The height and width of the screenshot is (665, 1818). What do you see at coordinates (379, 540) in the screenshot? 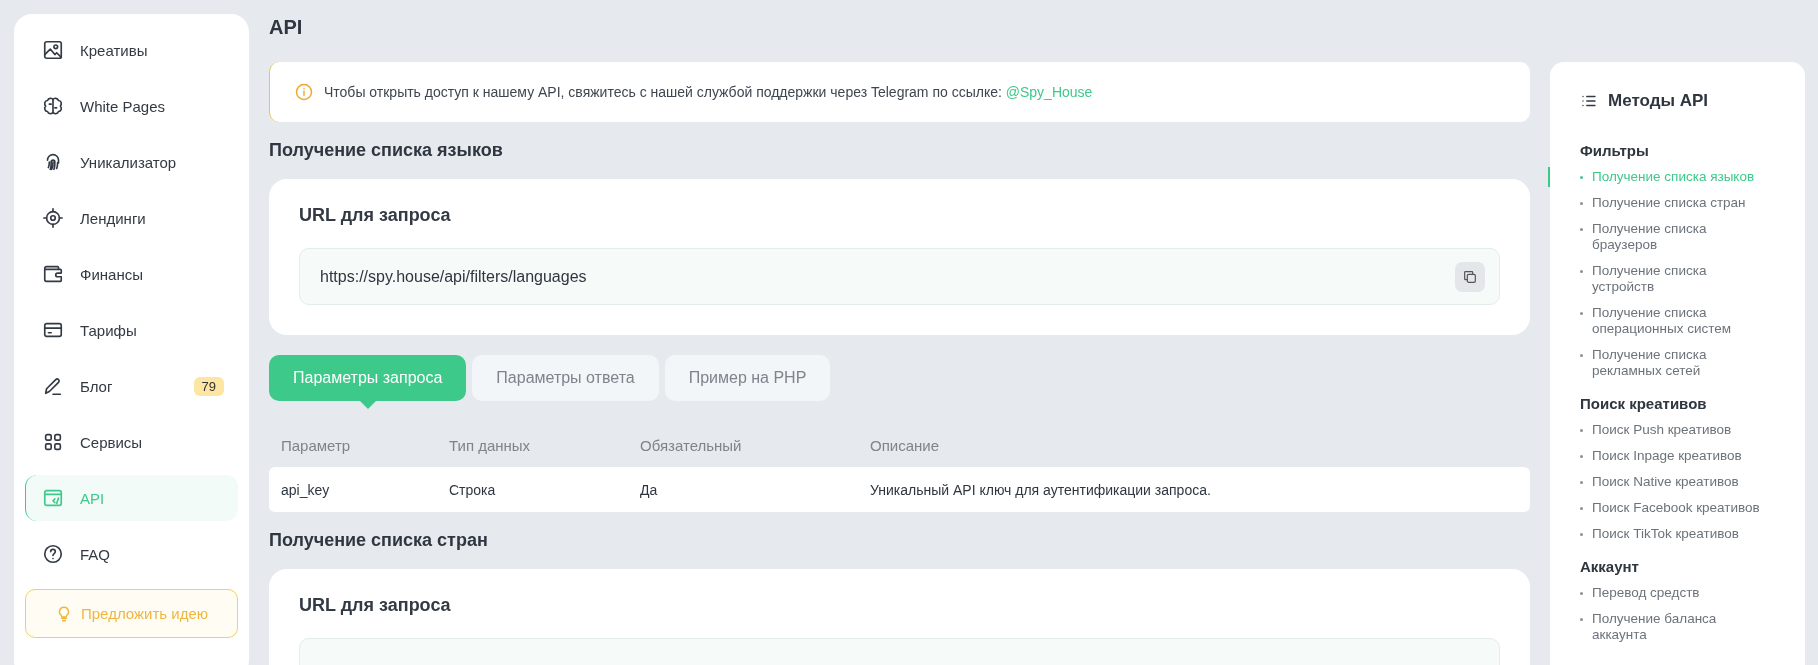
I see `section-heading: Получение списка стран` at bounding box center [379, 540].